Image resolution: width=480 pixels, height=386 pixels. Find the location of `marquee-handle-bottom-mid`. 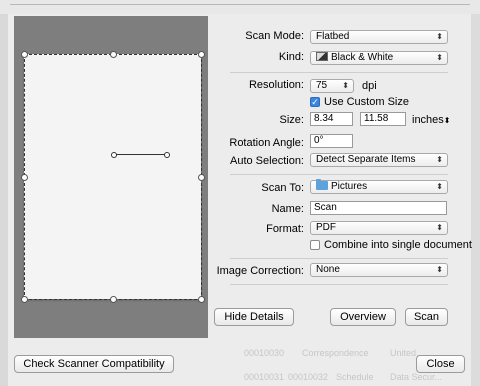

marquee-handle-bottom-mid is located at coordinates (113, 299).